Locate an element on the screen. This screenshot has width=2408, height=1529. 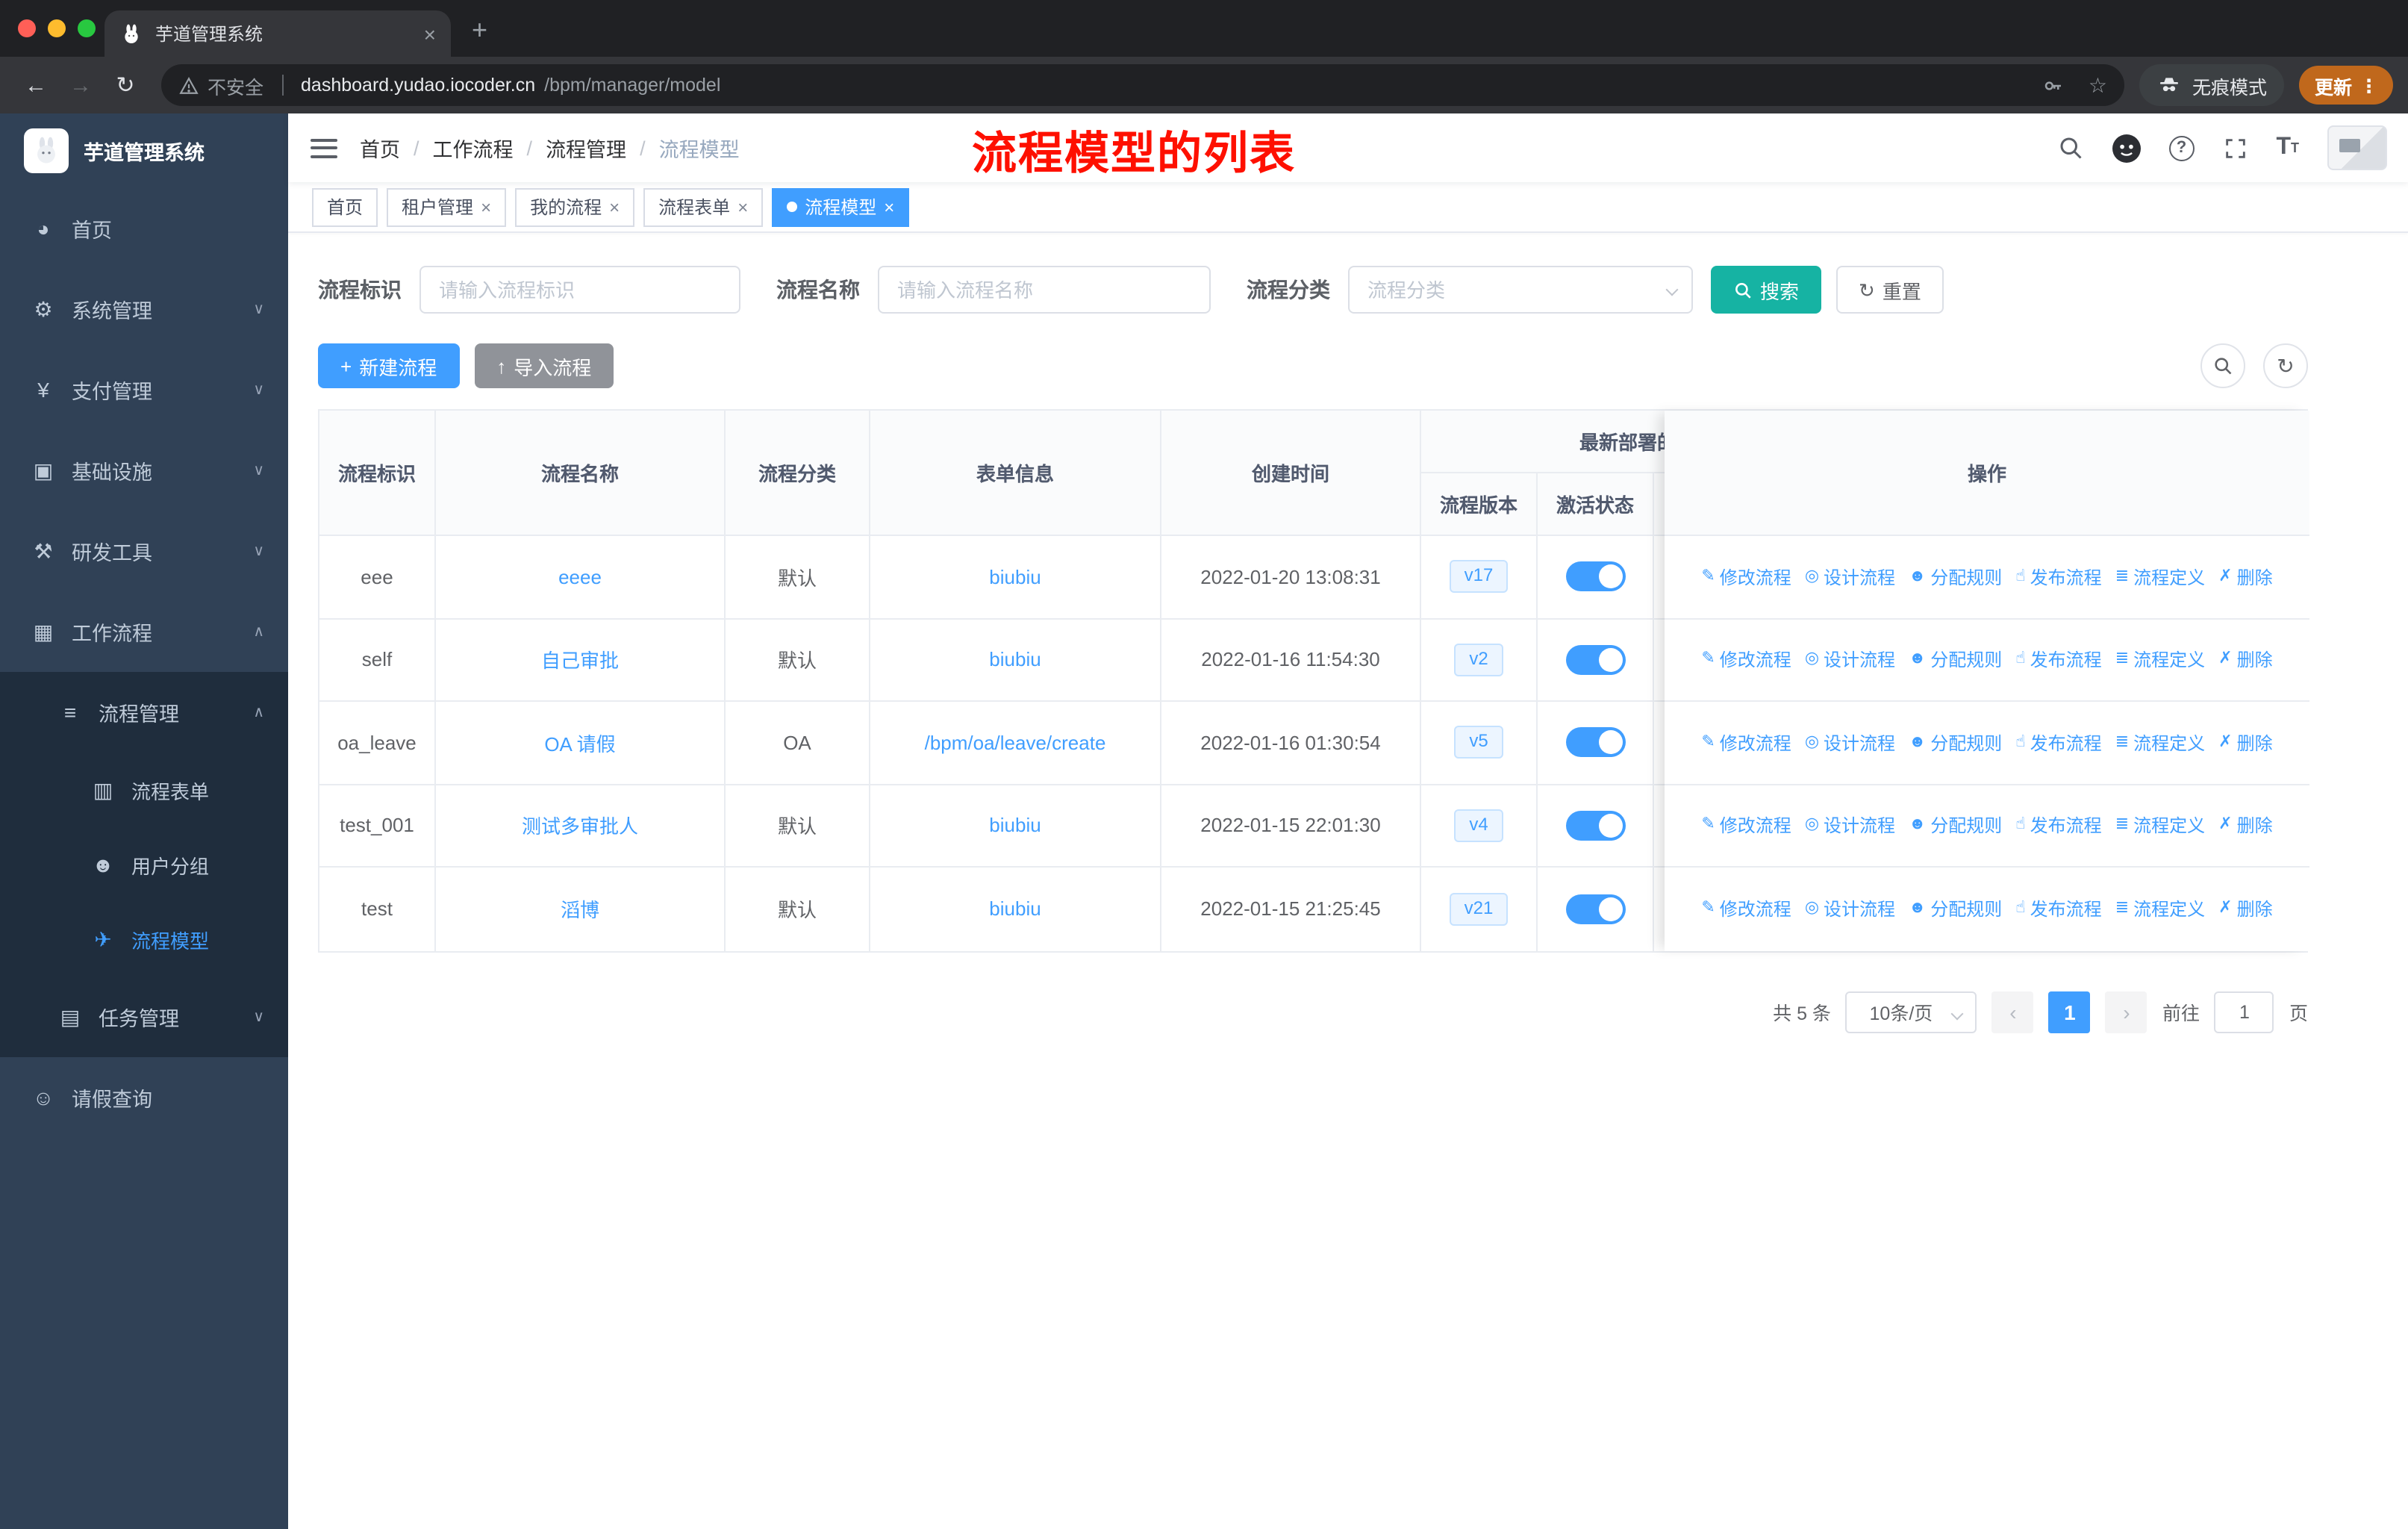
sidebar-item-system: ⚙ 系统管理 ∨ is located at coordinates (144, 309).